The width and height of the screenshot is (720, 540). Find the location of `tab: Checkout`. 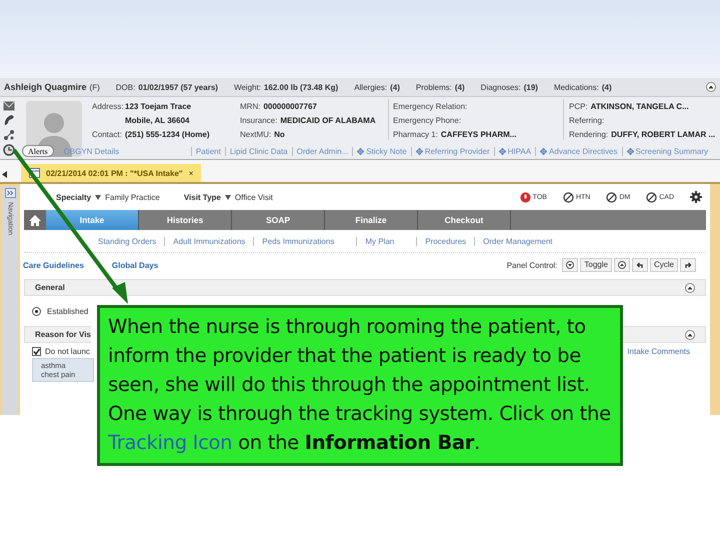

tab: Checkout is located at coordinates (464, 220).